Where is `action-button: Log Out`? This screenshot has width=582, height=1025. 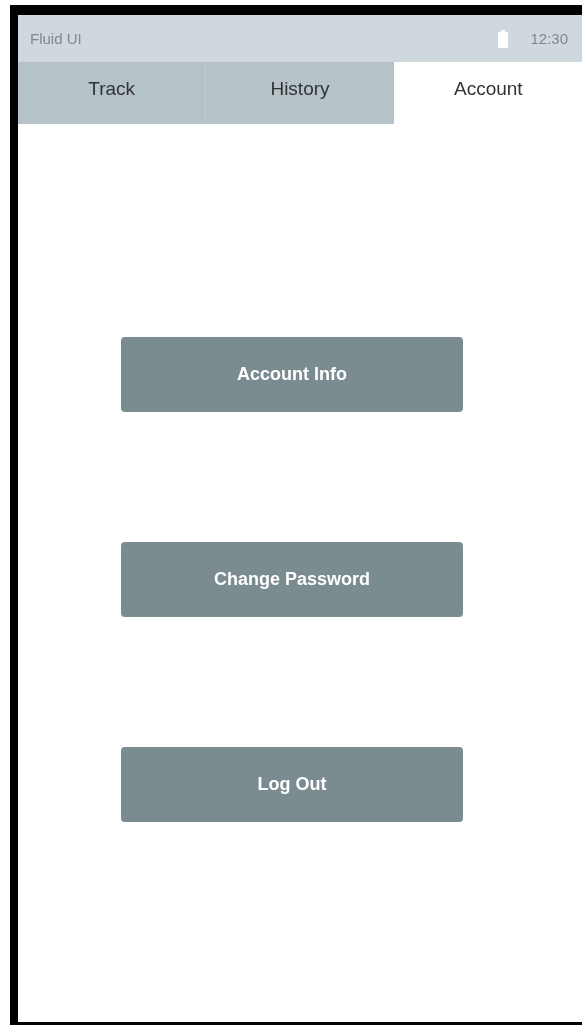
action-button: Log Out is located at coordinates (292, 784).